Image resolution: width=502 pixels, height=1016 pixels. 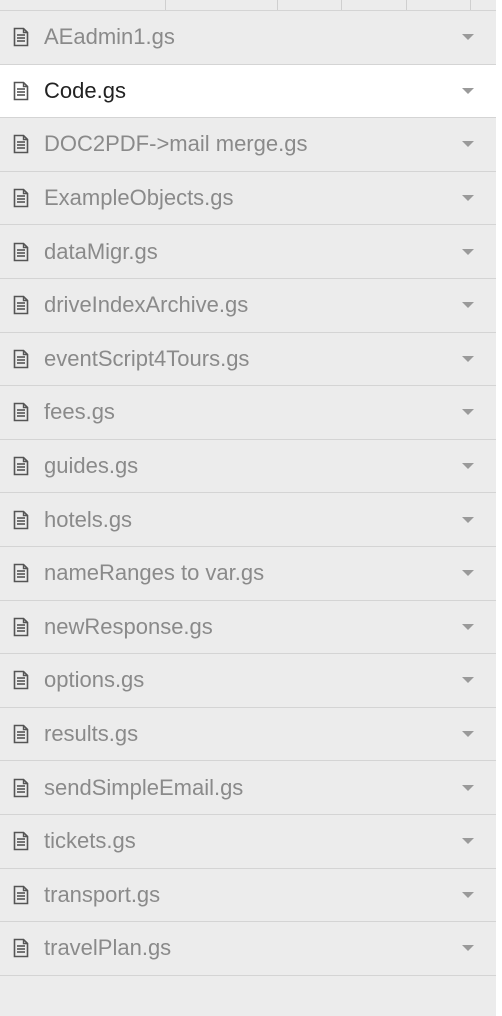 What do you see at coordinates (248, 949) in the screenshot?
I see `file-item: travelPlan.gs` at bounding box center [248, 949].